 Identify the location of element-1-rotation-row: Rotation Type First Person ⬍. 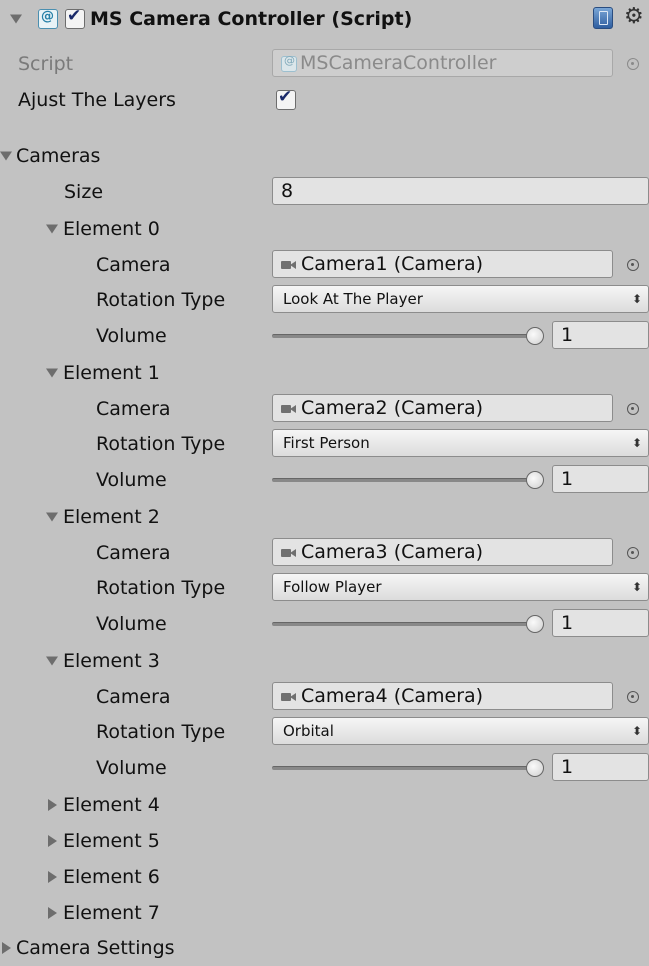
(324, 444).